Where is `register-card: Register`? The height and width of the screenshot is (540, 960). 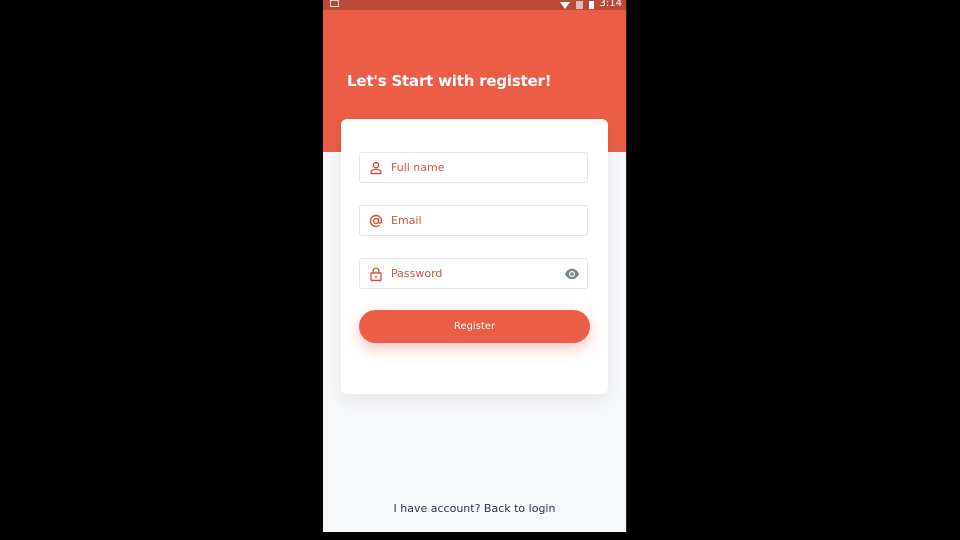 register-card: Register is located at coordinates (474, 256).